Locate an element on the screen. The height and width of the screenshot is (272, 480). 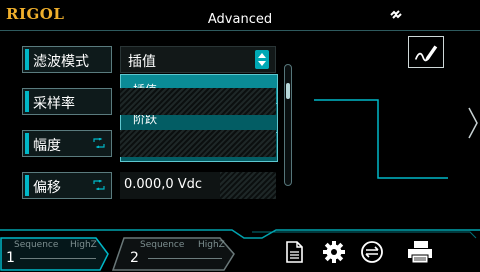
amplitude-label-button: 幅度 is located at coordinates (67, 143).